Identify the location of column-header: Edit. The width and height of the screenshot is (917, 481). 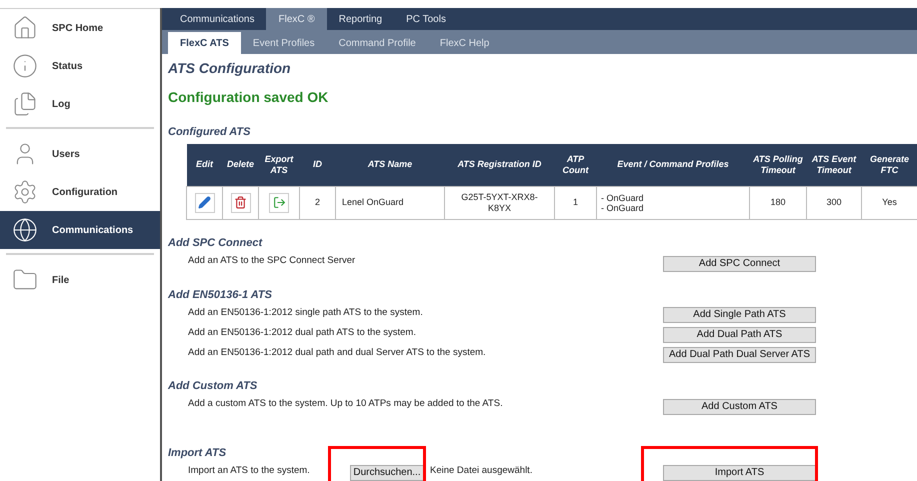
(204, 165).